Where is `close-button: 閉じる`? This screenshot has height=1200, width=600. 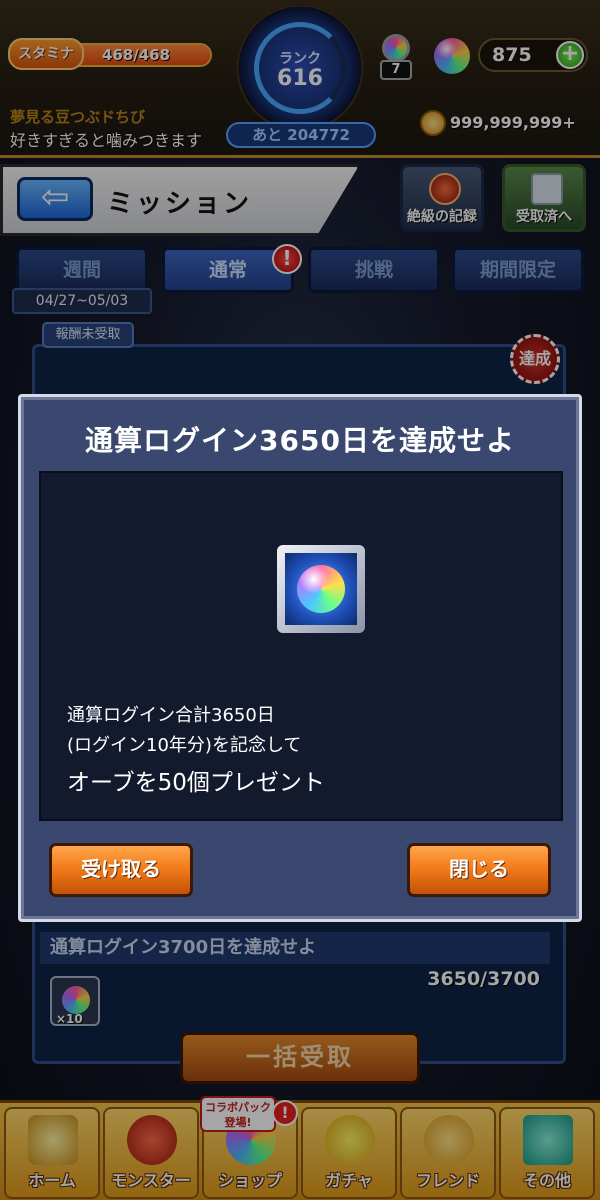 close-button: 閉じる is located at coordinates (479, 870).